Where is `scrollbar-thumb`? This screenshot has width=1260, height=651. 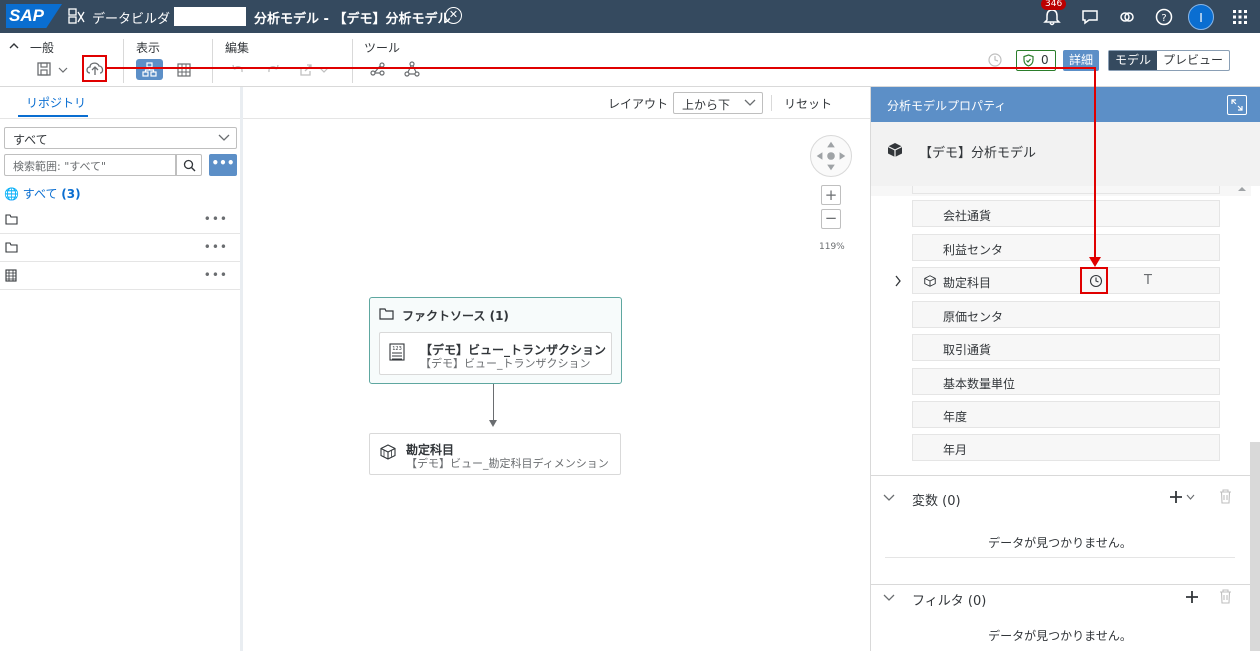
scrollbar-thumb is located at coordinates (1255, 546).